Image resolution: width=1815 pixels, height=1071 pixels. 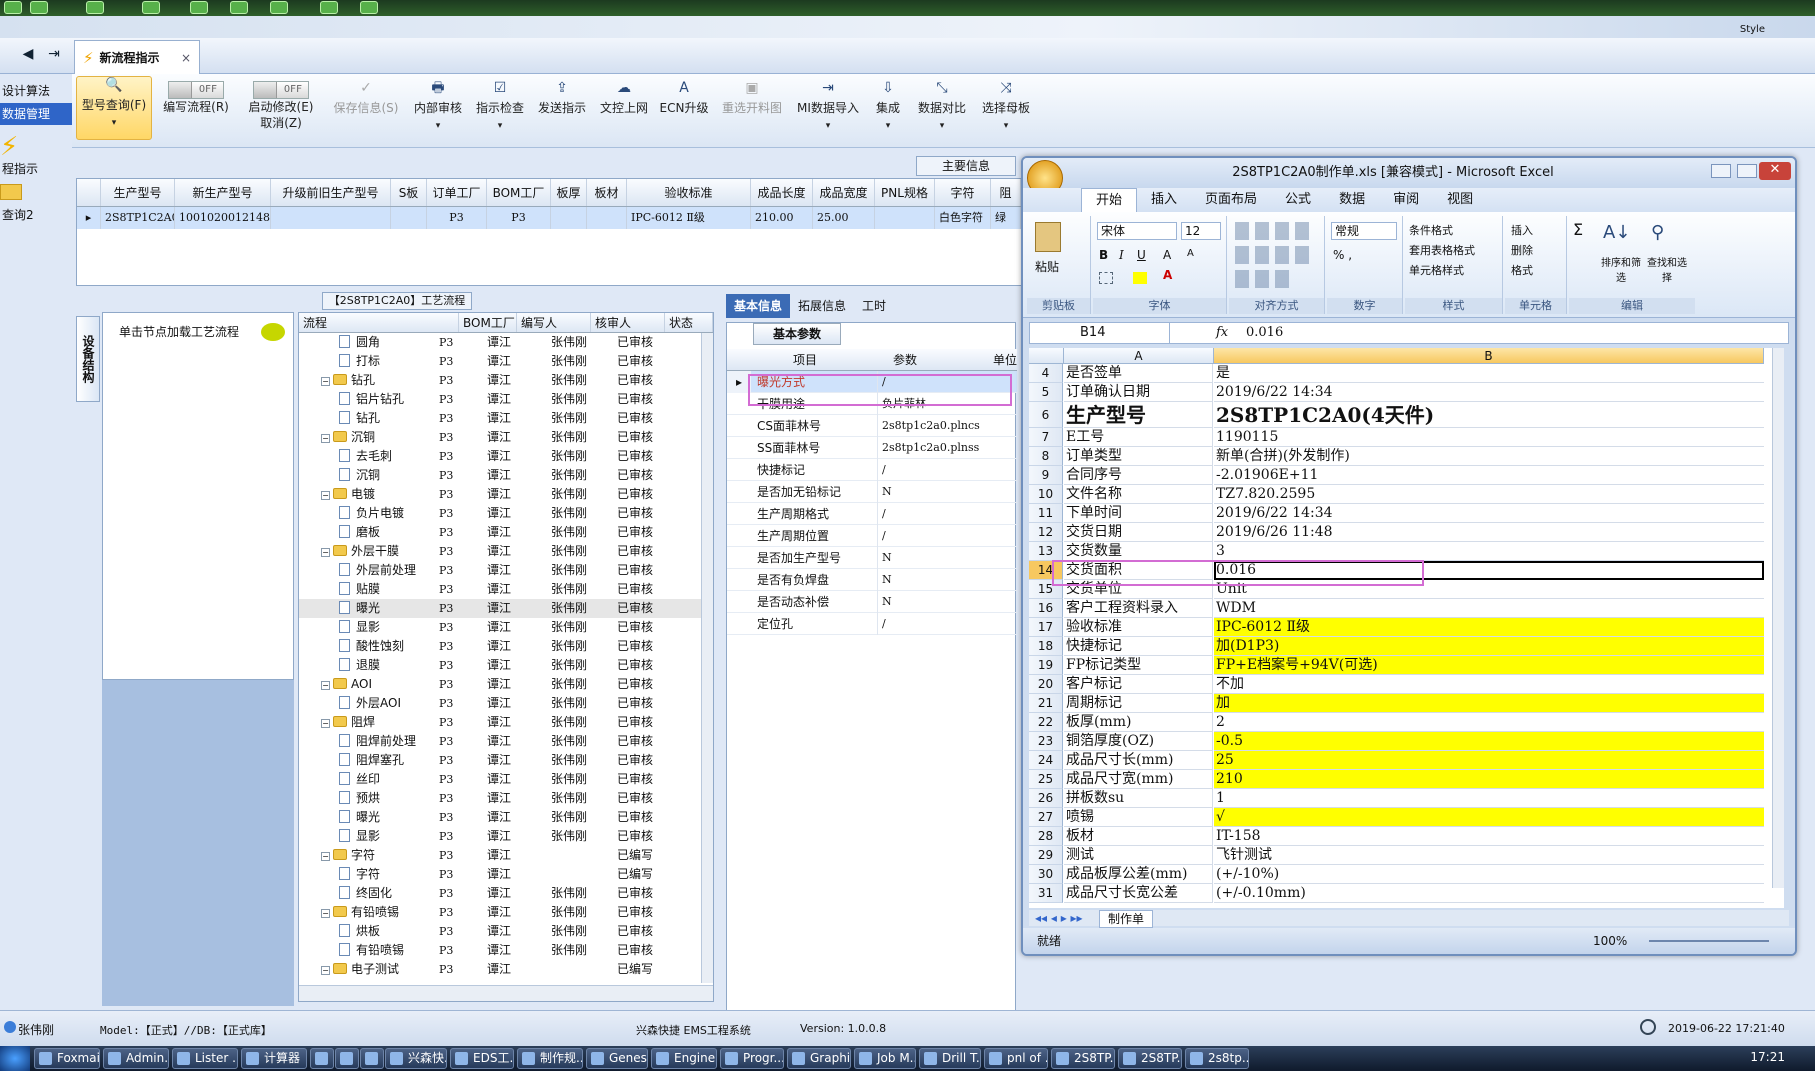 I want to click on cell-a: 下单时间, so click(x=1138, y=513).